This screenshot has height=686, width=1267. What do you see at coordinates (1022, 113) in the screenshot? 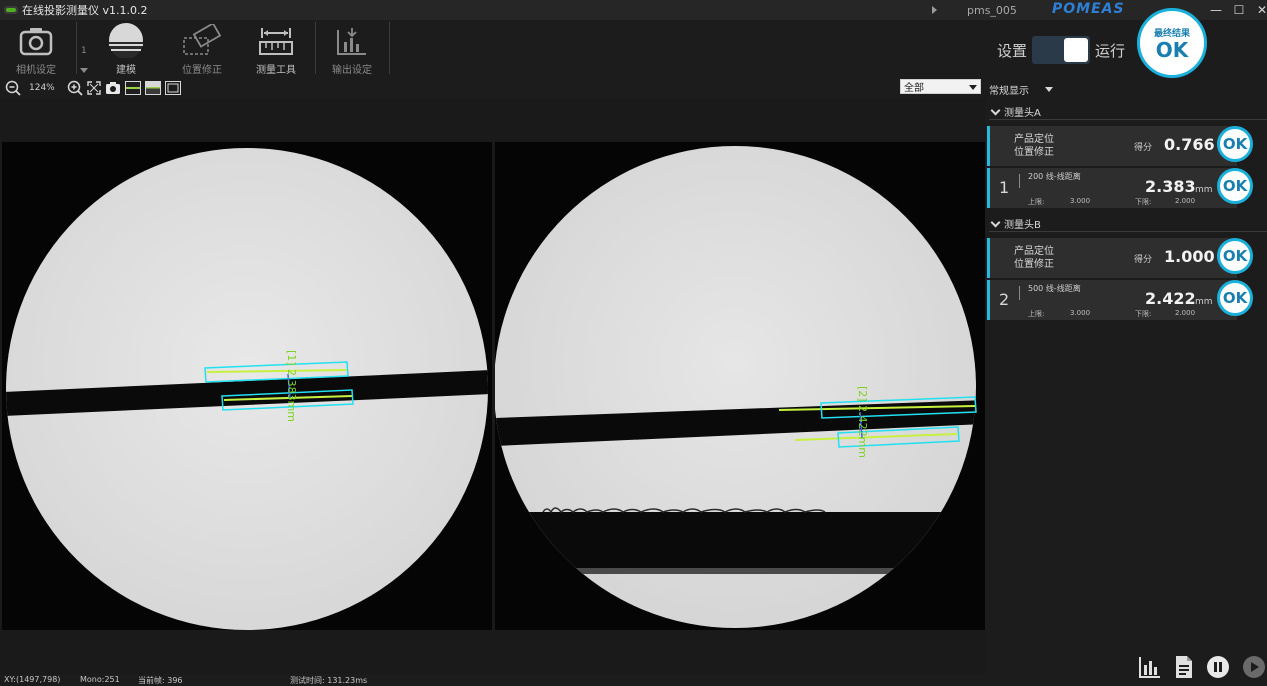
I see `group-name-a: 测量头A` at bounding box center [1022, 113].